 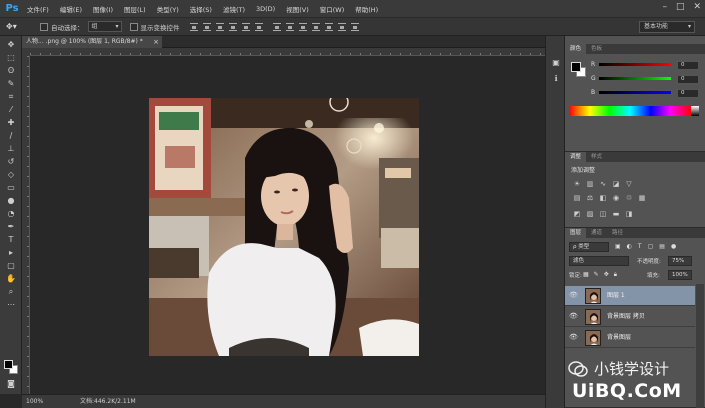 What do you see at coordinates (589, 247) in the screenshot?
I see `layer-filter-dropdown: ρ 类型` at bounding box center [589, 247].